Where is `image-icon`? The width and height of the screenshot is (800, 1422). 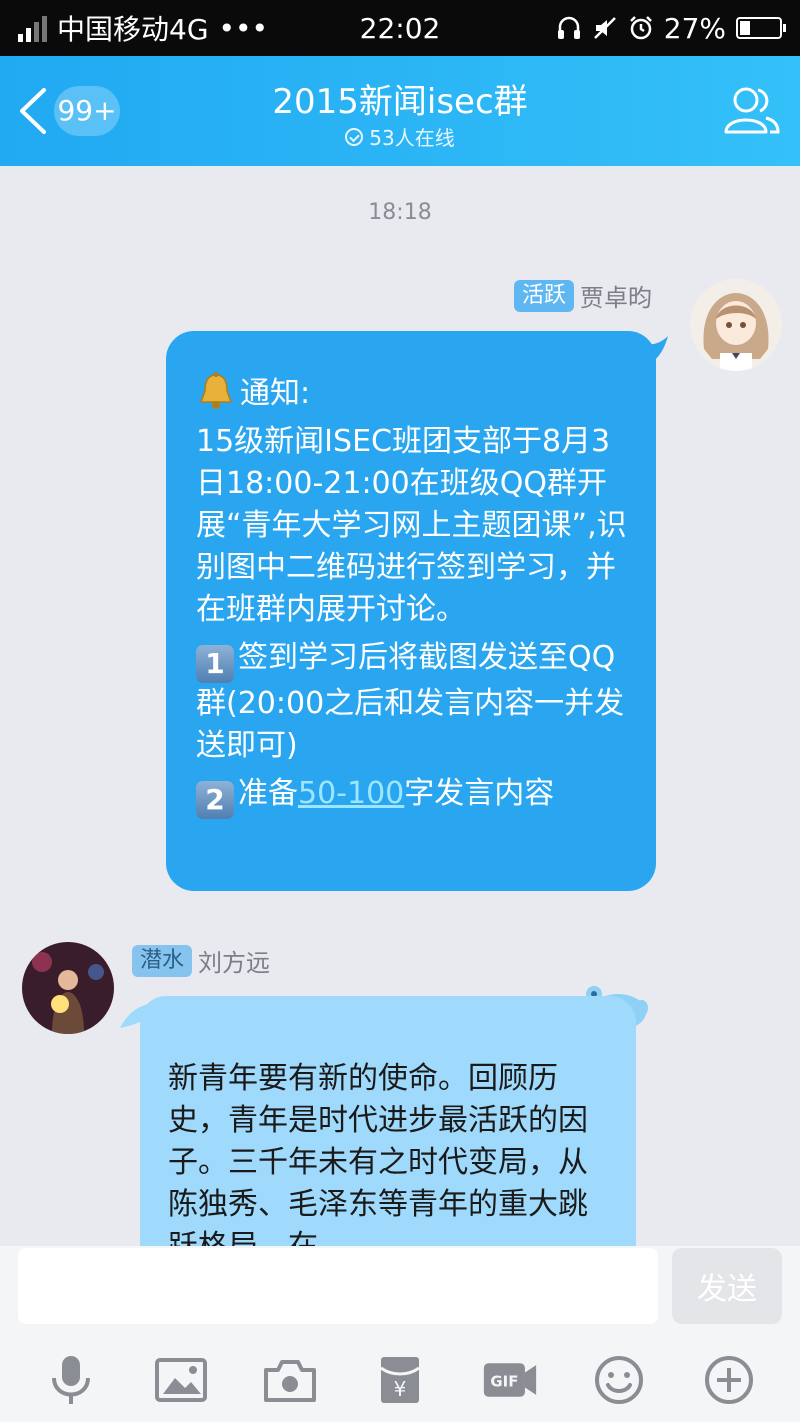
image-icon is located at coordinates (181, 1380).